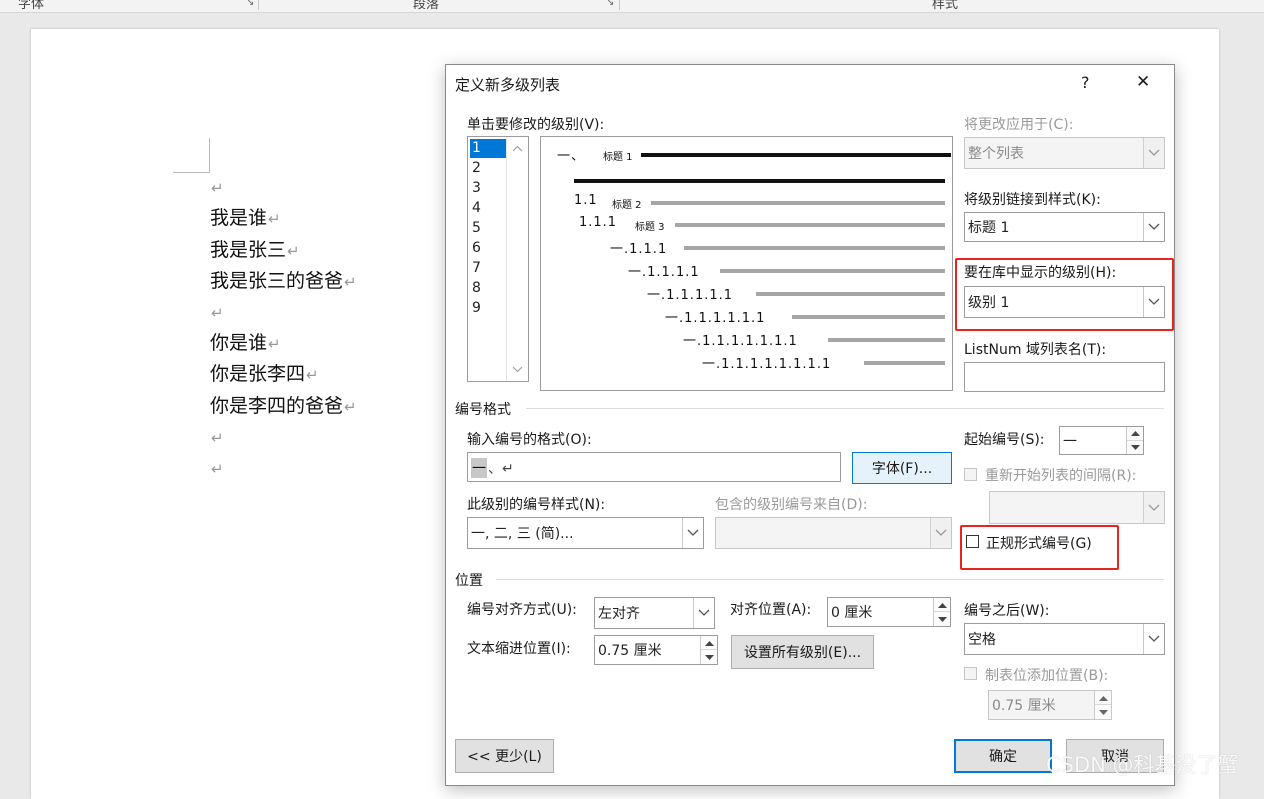 The width and height of the screenshot is (1264, 799). Describe the element at coordinates (610, 4) in the screenshot. I see `paragraph-dialog-launcher-icon: ↘` at that location.